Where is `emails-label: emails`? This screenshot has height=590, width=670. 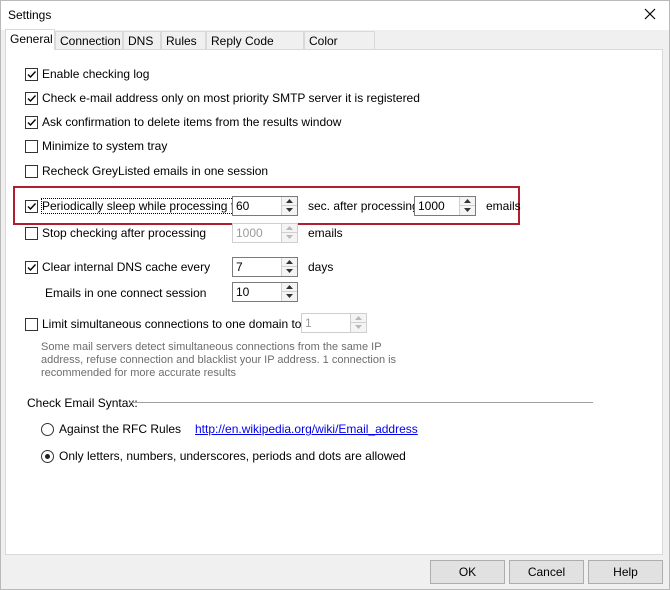 emails-label: emails is located at coordinates (503, 206).